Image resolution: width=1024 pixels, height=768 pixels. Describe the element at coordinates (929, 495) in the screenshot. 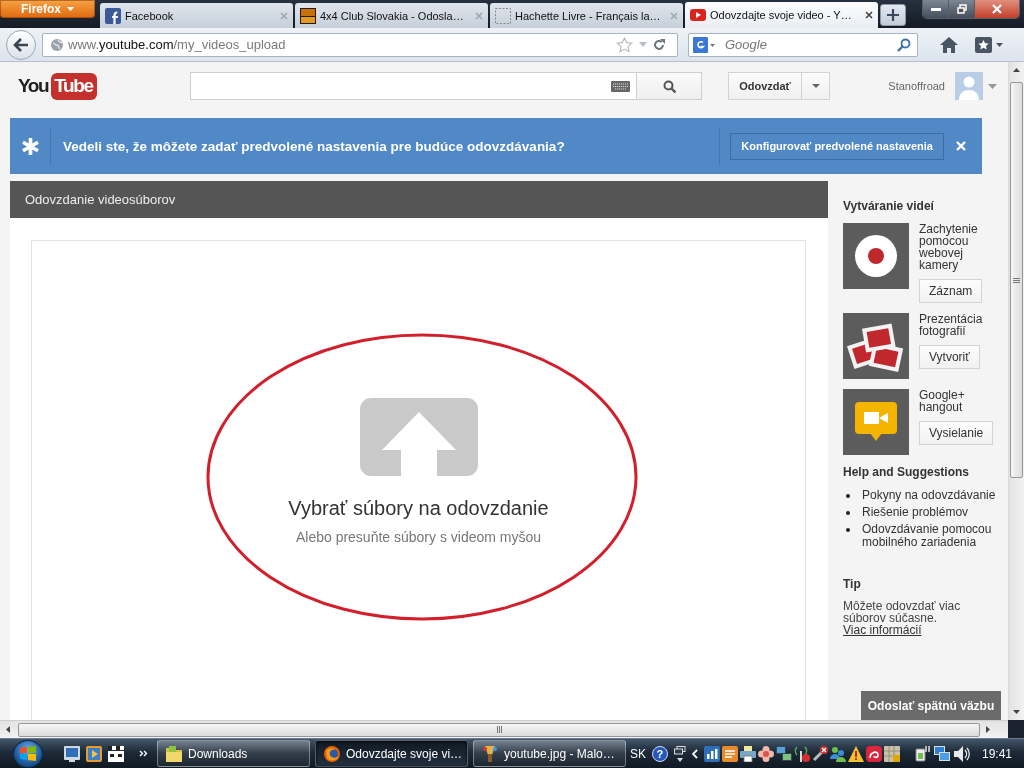

I see `help-link: Pokyny na odovzdávanie` at that location.